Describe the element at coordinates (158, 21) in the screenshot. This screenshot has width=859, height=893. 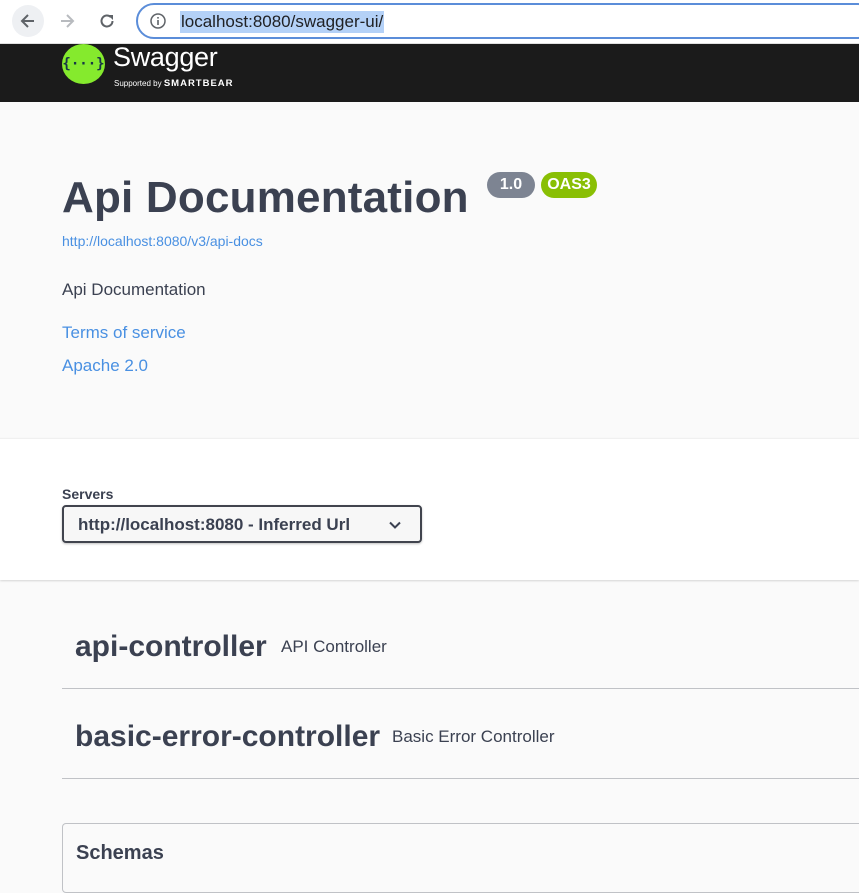
I see `info-icon` at that location.